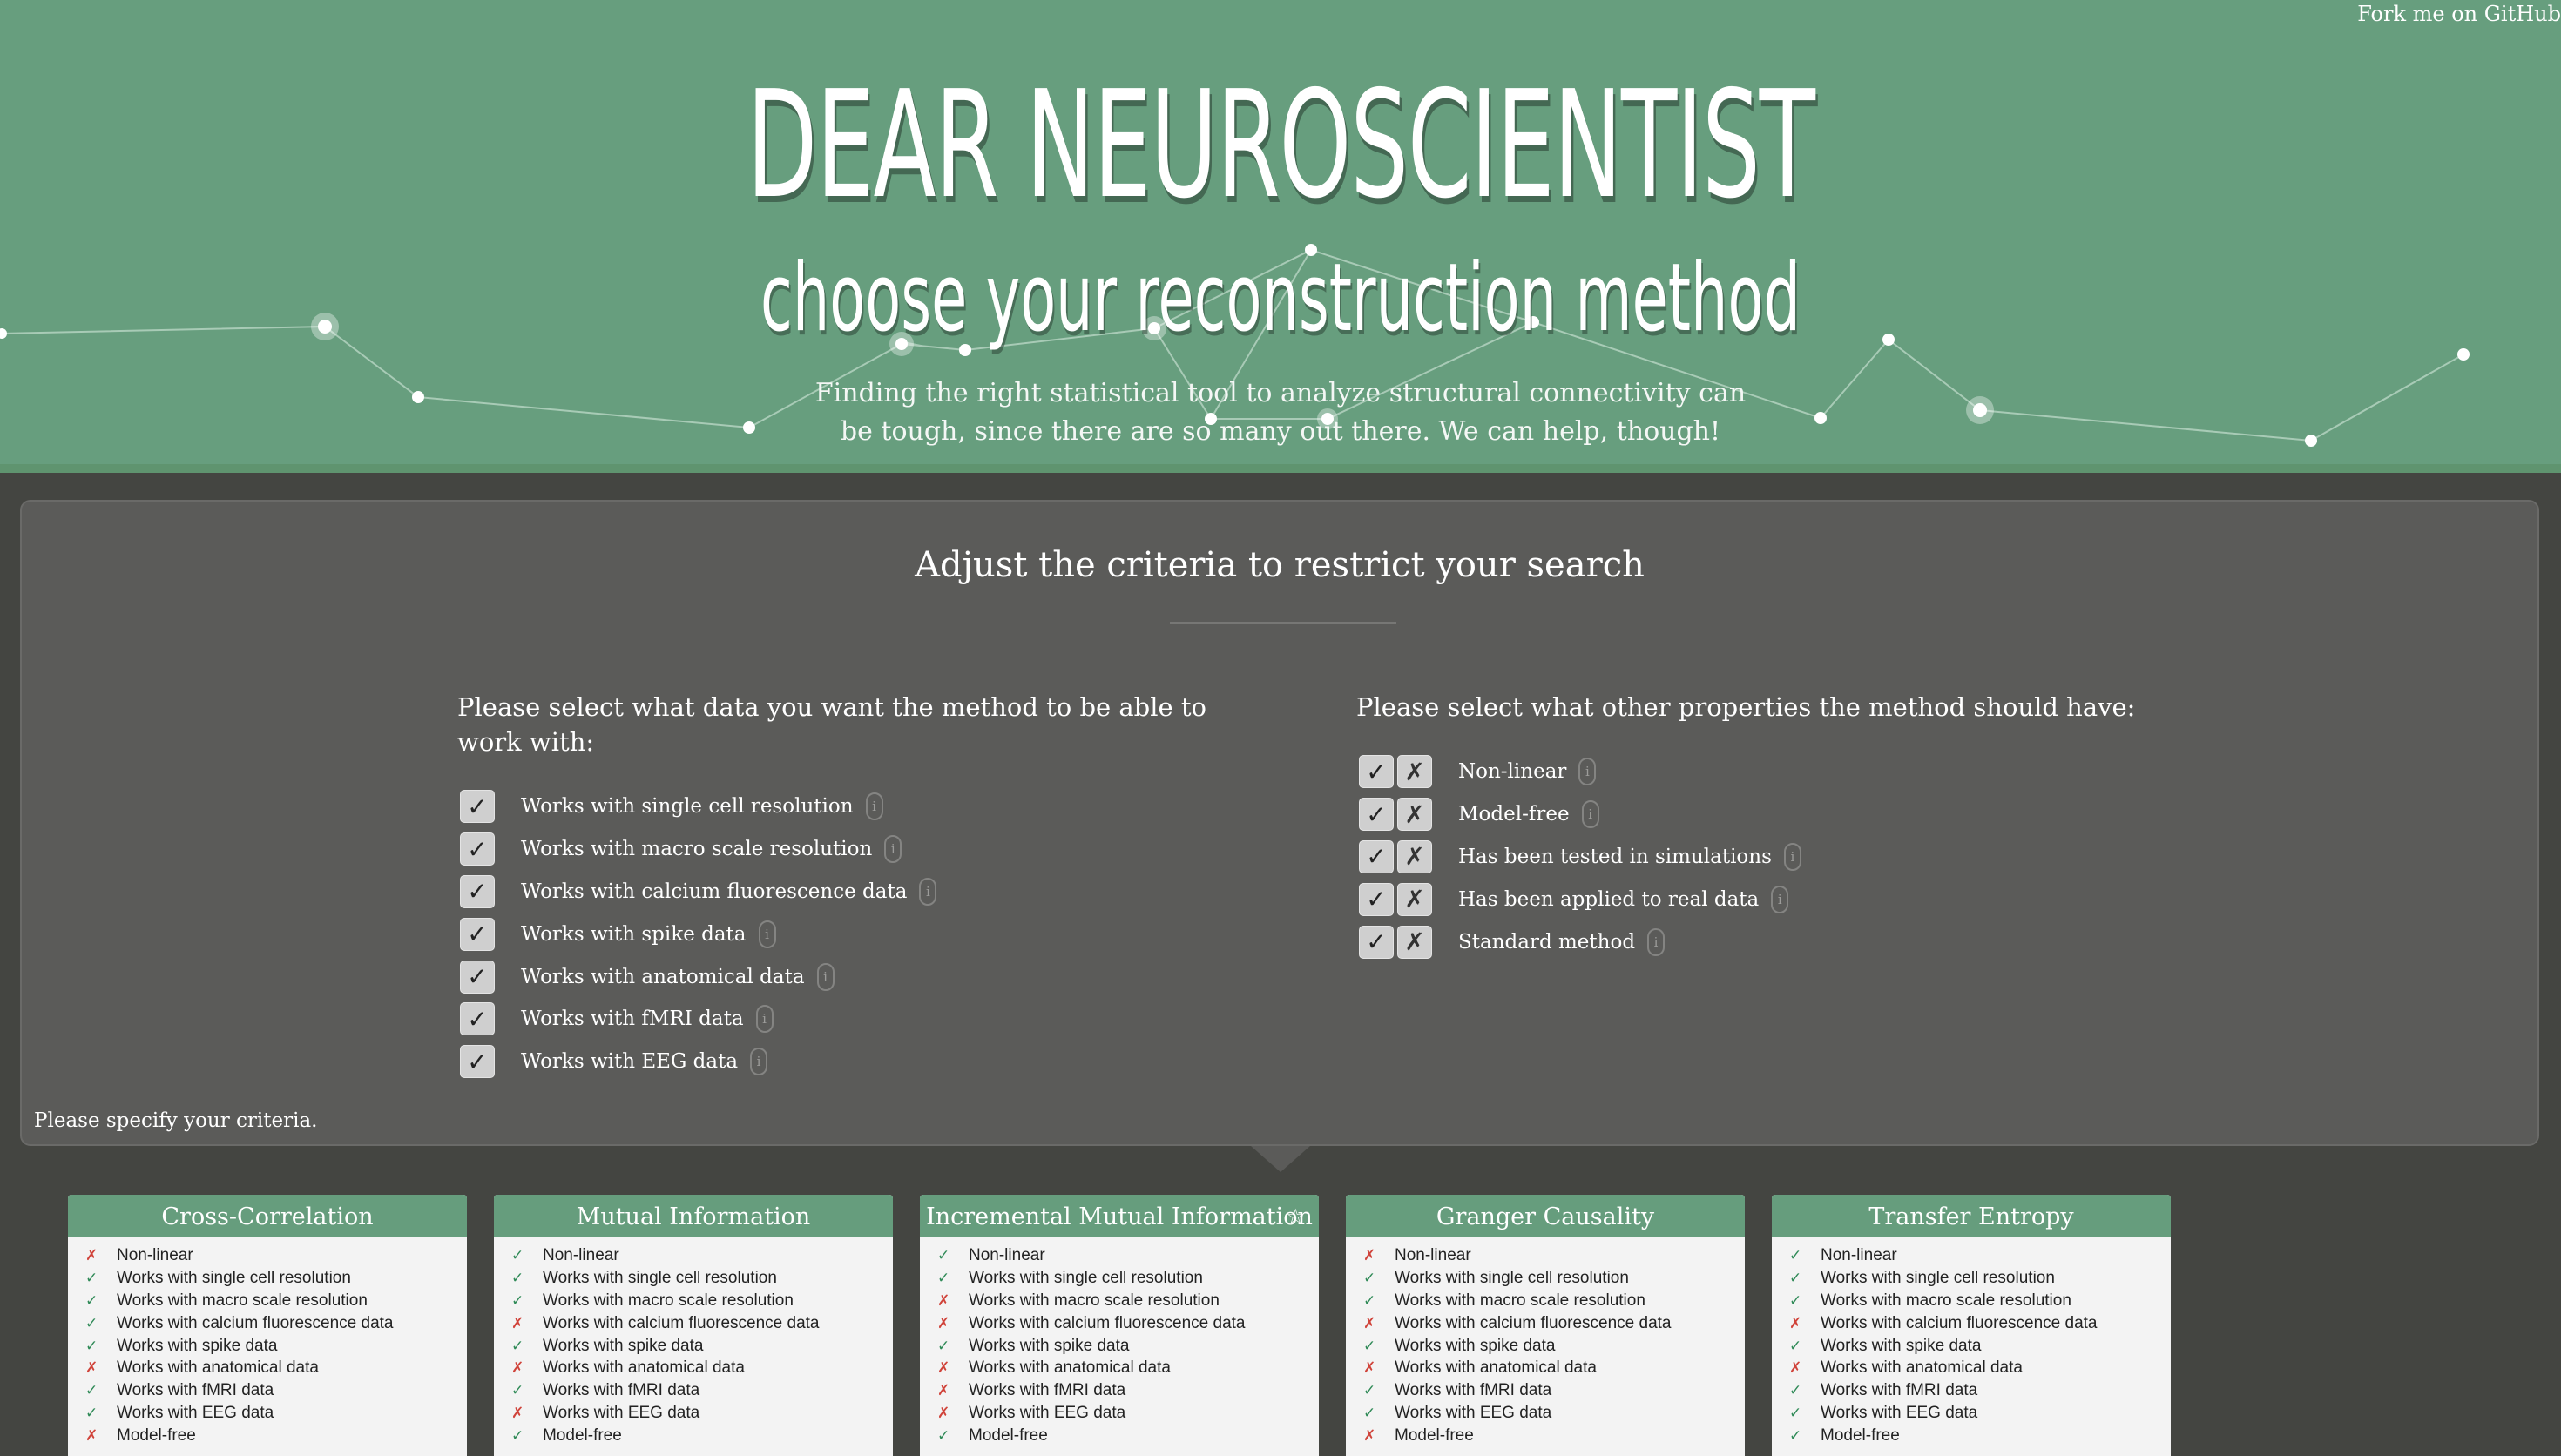 This screenshot has height=1456, width=2561. I want to click on star-icon: ☆, so click(1295, 1217).